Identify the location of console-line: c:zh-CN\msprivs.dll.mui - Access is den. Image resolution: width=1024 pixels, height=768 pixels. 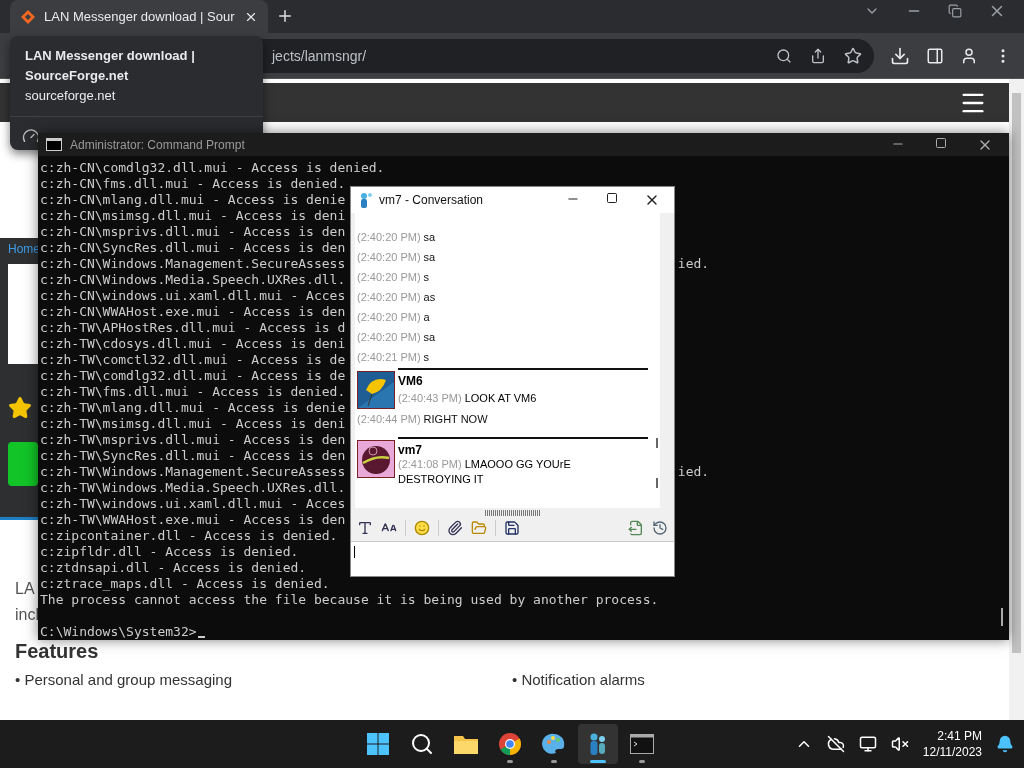
(193, 232).